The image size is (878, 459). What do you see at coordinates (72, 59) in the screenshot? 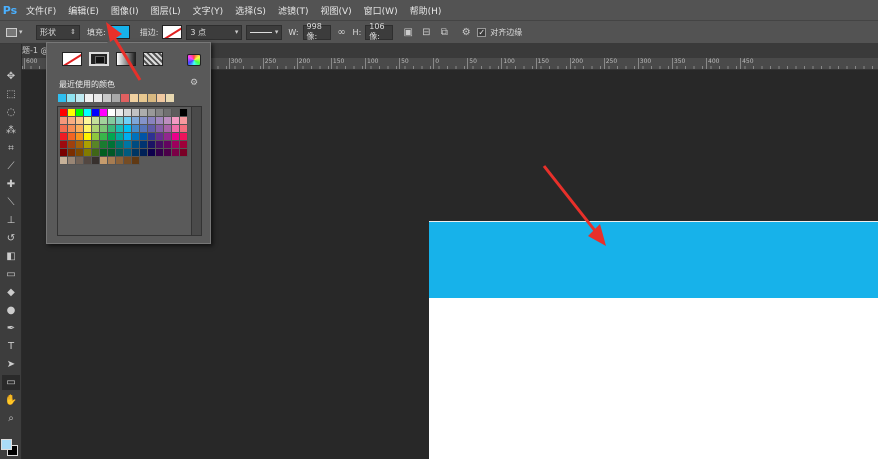
I see `no-color-button` at bounding box center [72, 59].